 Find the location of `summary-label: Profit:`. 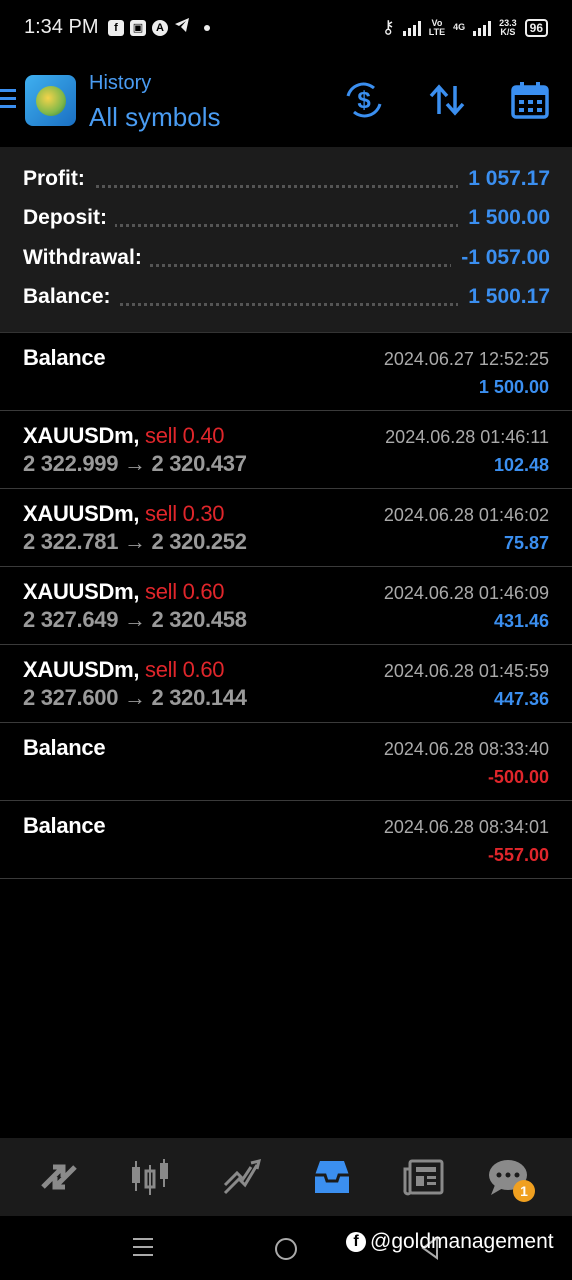

summary-label: Profit: is located at coordinates (58, 179).